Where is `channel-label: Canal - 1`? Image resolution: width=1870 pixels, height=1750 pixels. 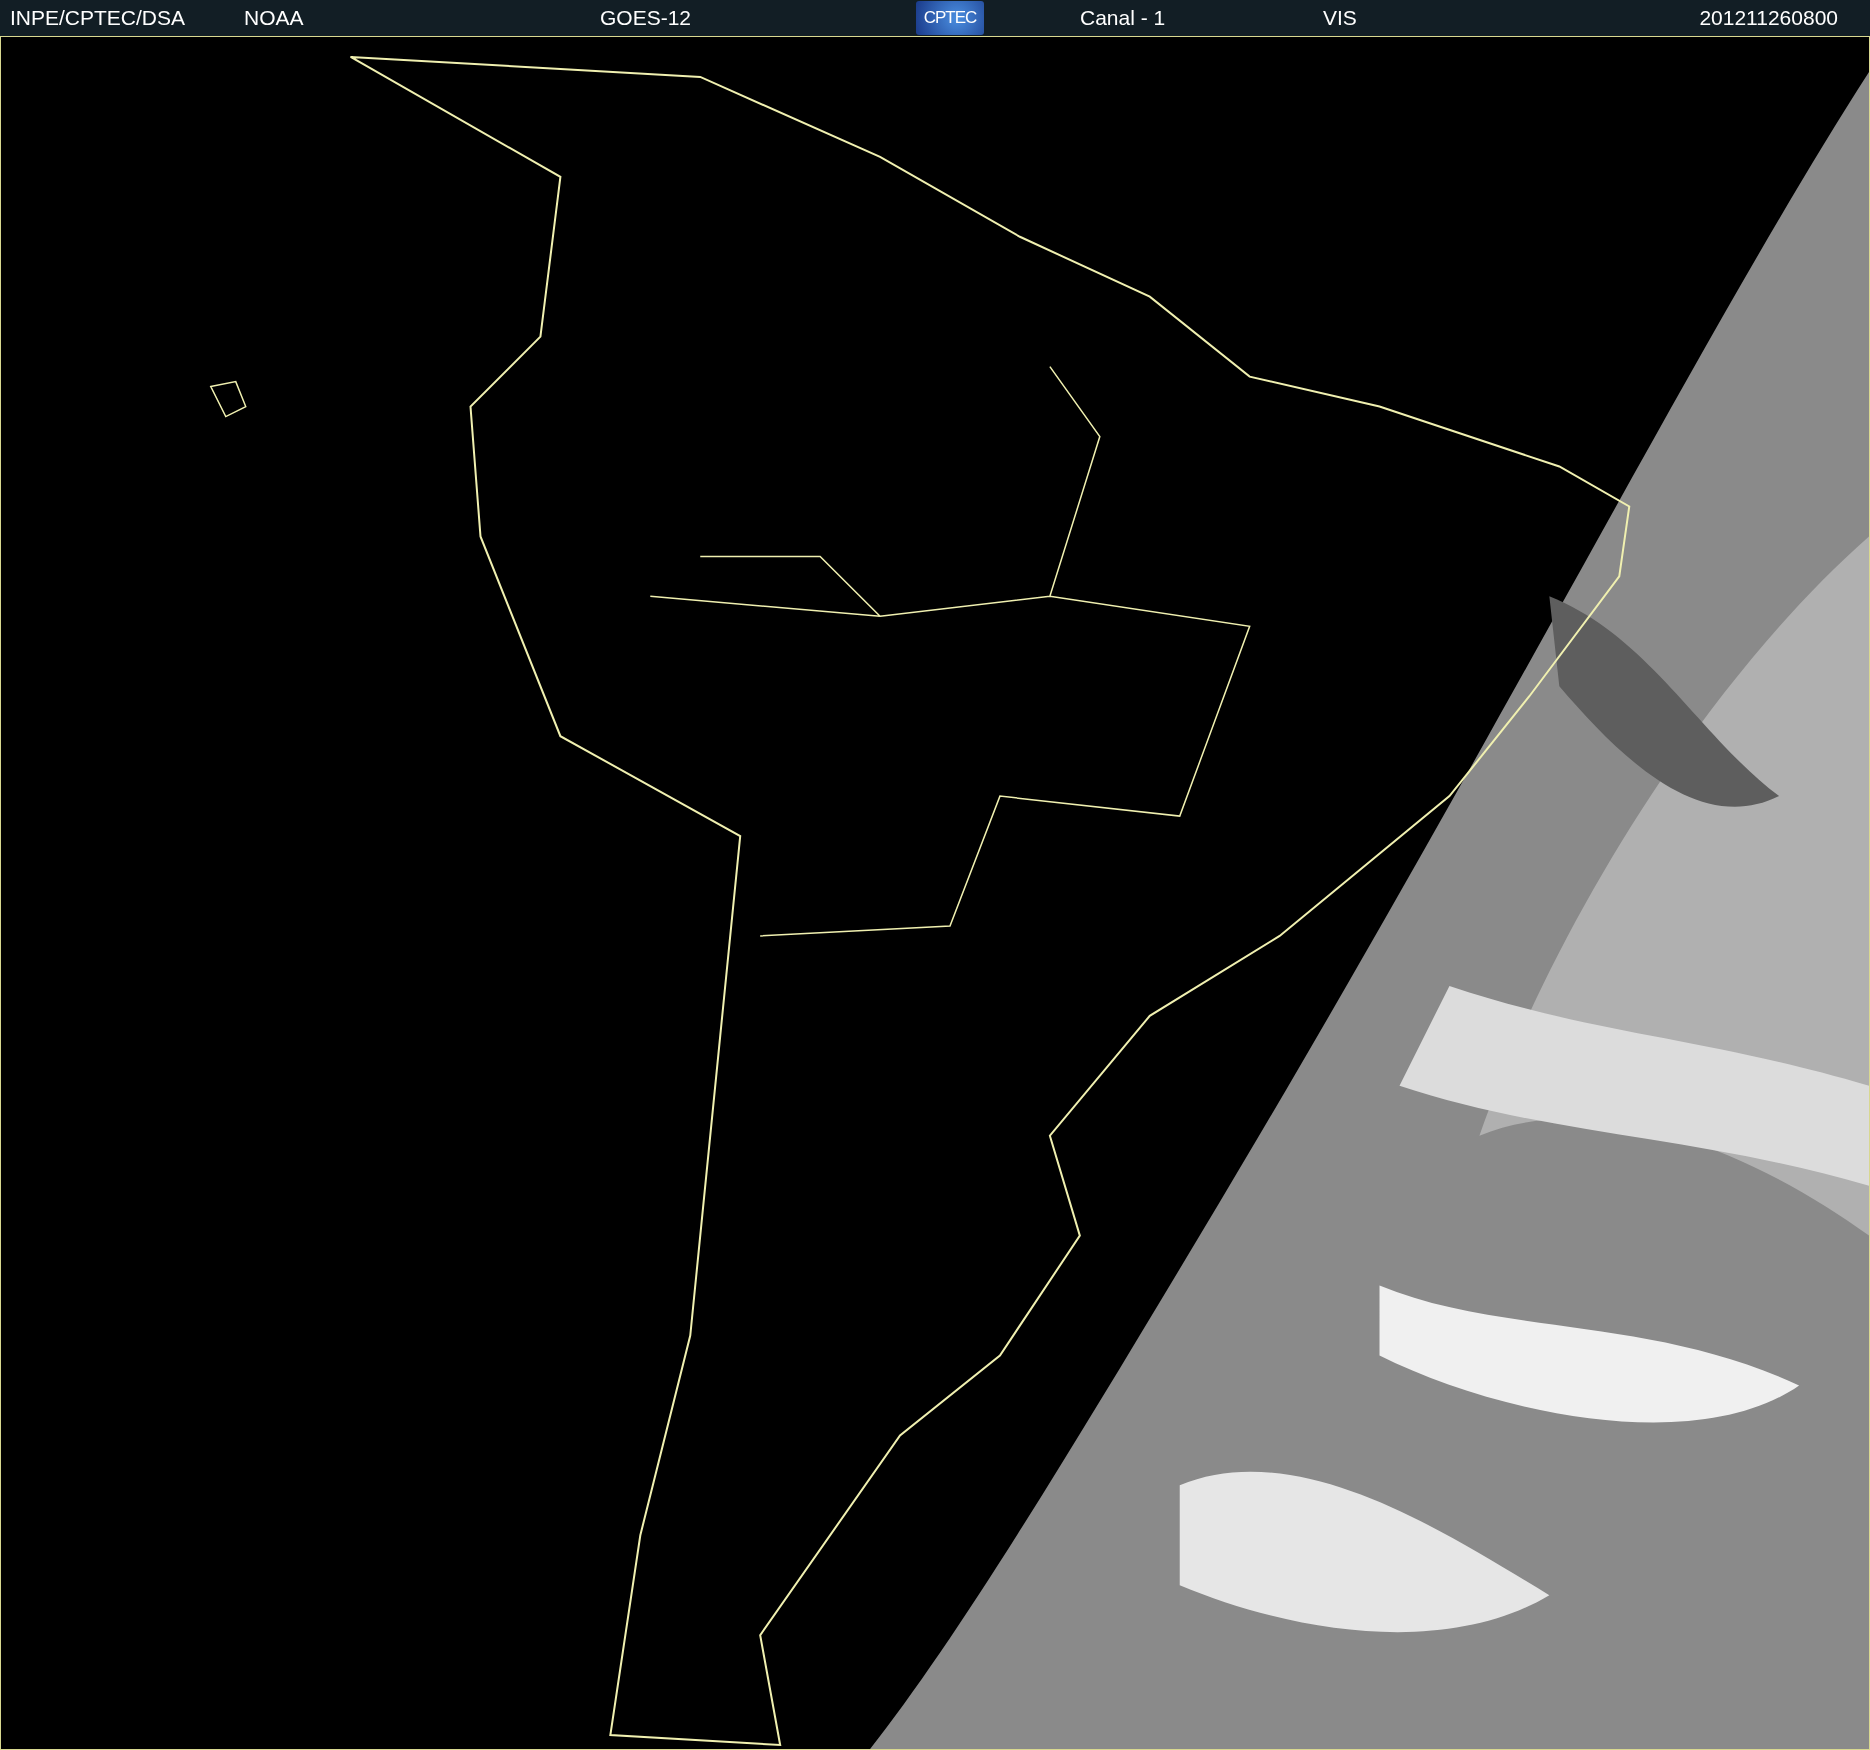 channel-label: Canal - 1 is located at coordinates (1123, 18).